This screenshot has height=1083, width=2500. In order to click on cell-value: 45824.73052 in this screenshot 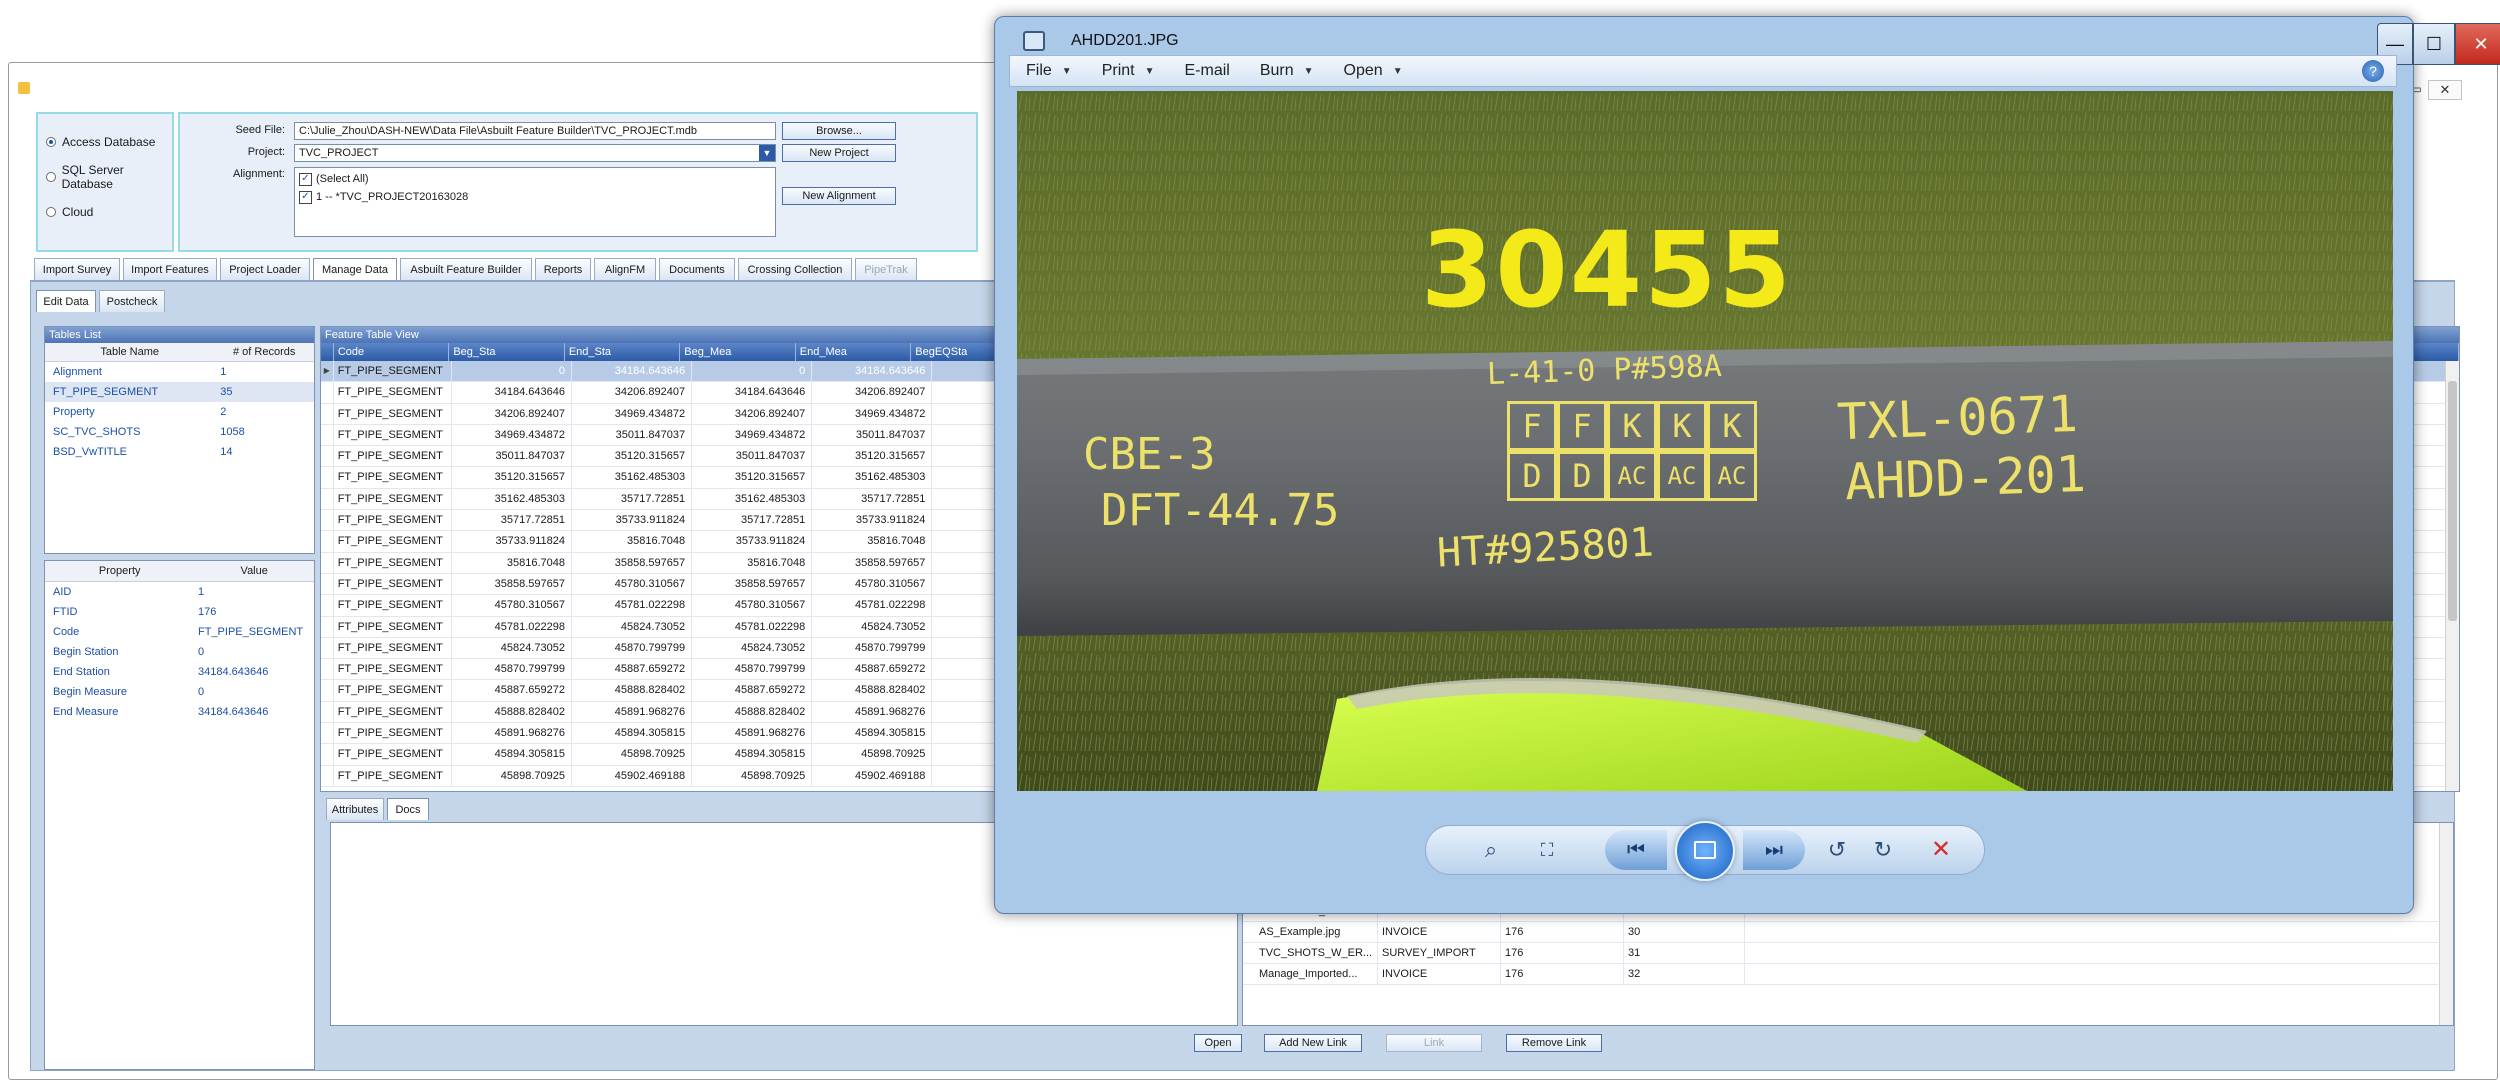, I will do `click(752, 648)`.